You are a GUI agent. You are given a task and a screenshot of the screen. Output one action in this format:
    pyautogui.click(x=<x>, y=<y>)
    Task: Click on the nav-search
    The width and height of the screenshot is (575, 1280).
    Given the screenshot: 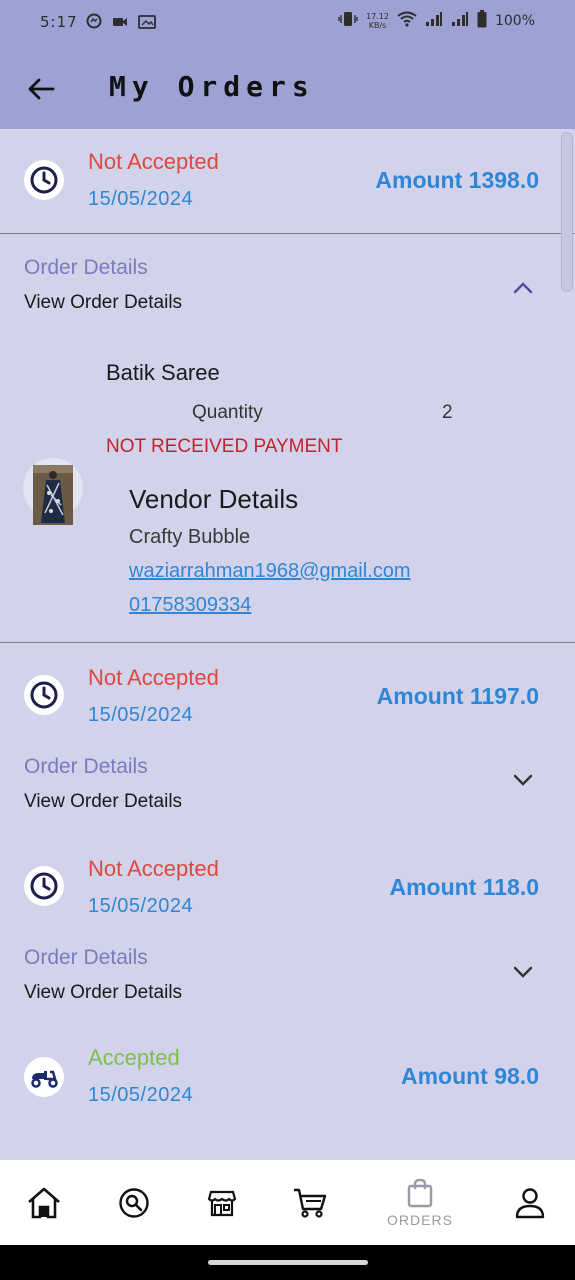 What is the action you would take?
    pyautogui.click(x=134, y=1202)
    